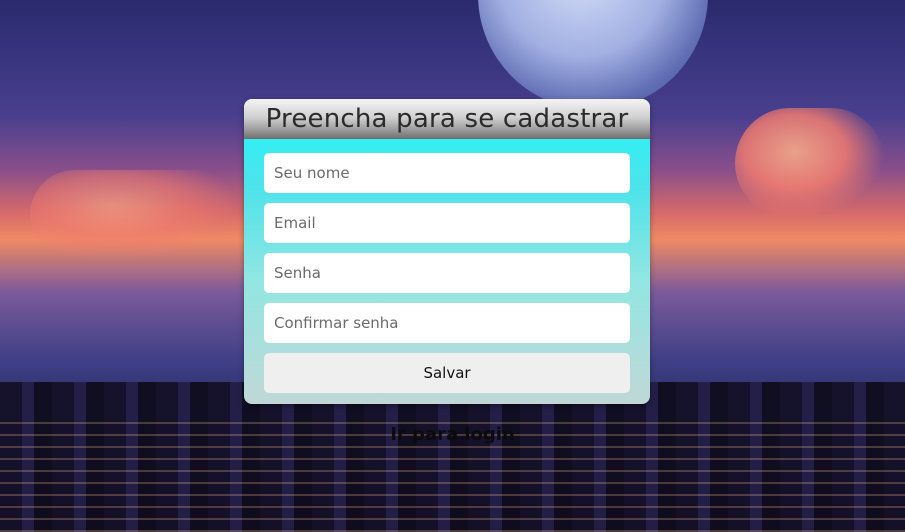 The width and height of the screenshot is (905, 532). I want to click on password-input, so click(447, 273).